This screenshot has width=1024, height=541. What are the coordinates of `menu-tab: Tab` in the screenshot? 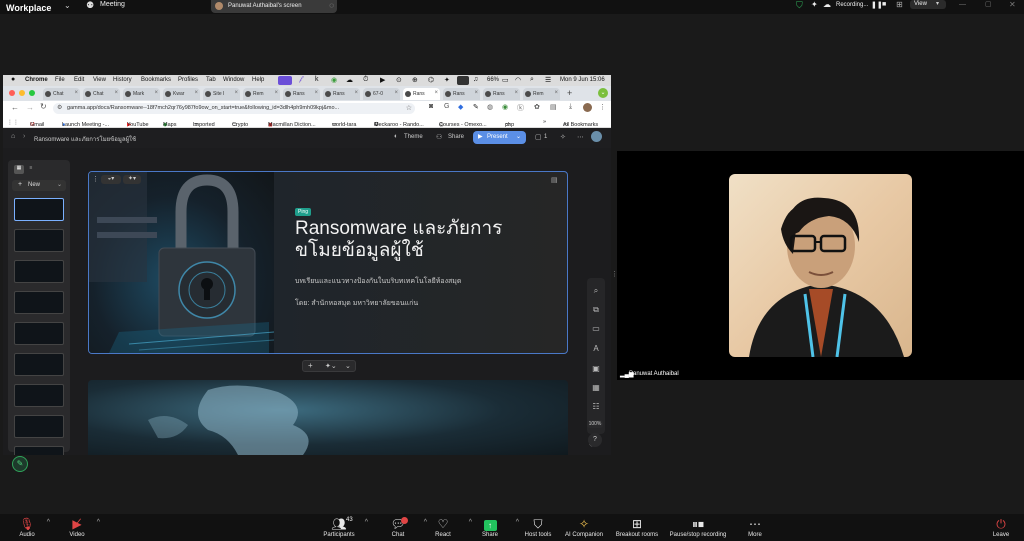 It's located at (211, 80).